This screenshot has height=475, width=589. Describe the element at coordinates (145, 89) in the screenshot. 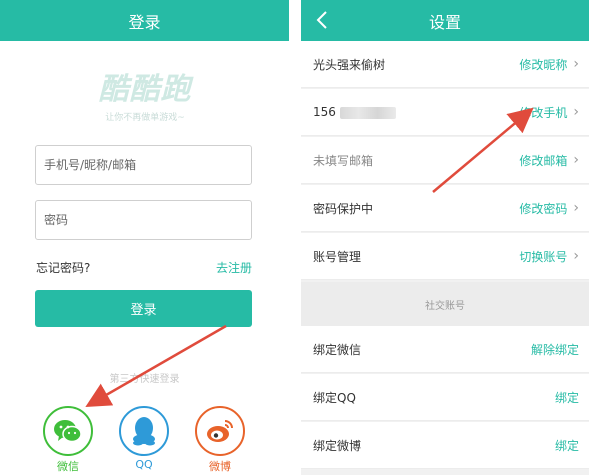

I see `logo-text: 酷酷跑` at that location.